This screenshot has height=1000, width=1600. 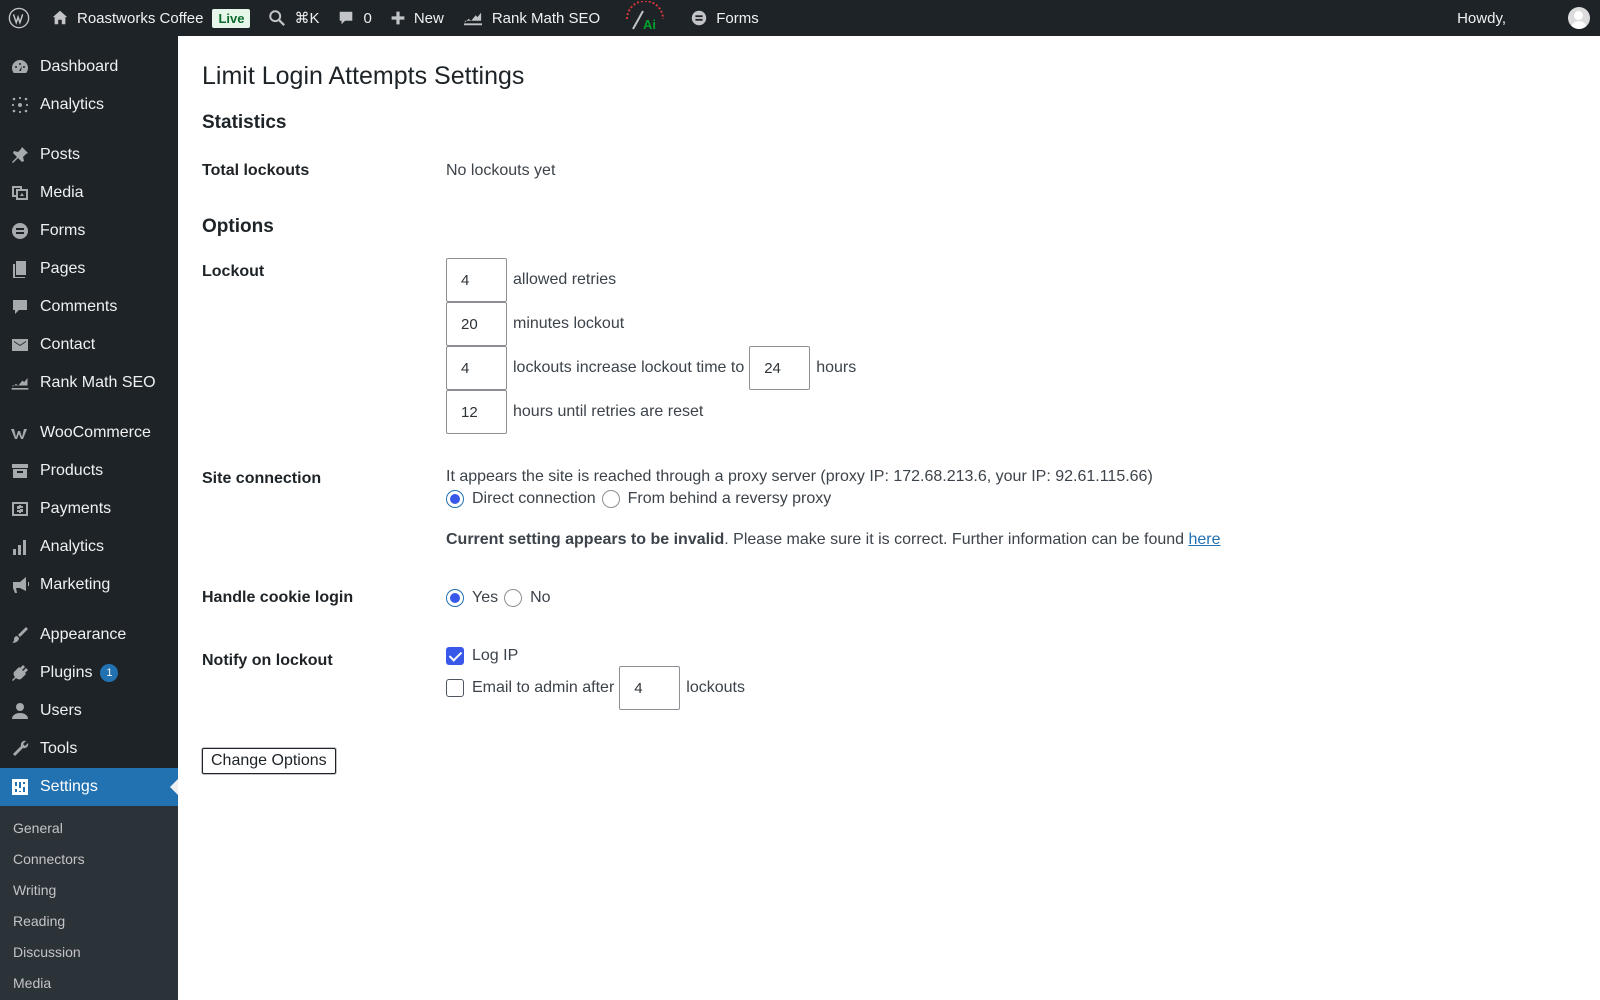 What do you see at coordinates (476, 368) in the screenshot?
I see `lockouts-increase-input` at bounding box center [476, 368].